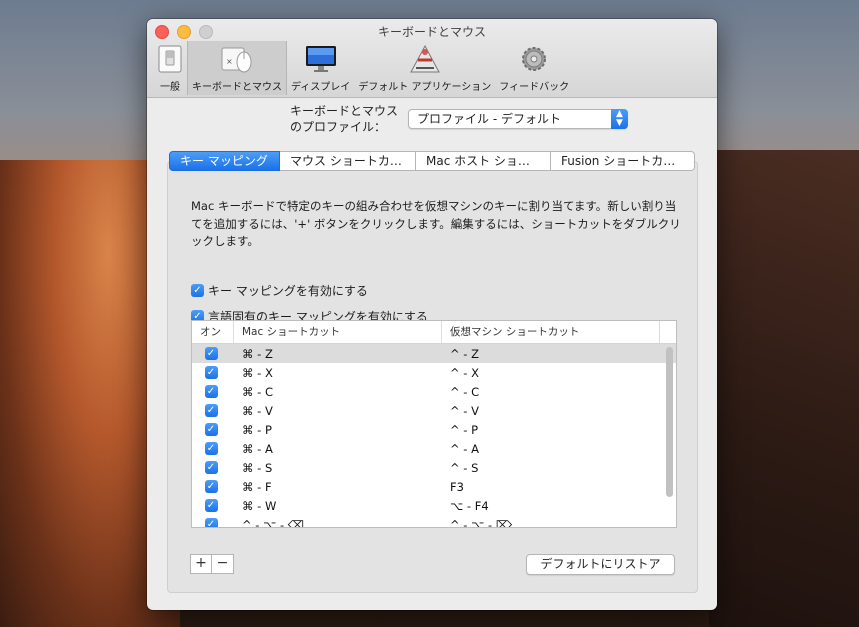 Image resolution: width=859 pixels, height=627 pixels. Describe the element at coordinates (257, 410) in the screenshot. I see `mac-shortcut-cell: ⌘ - V` at that location.